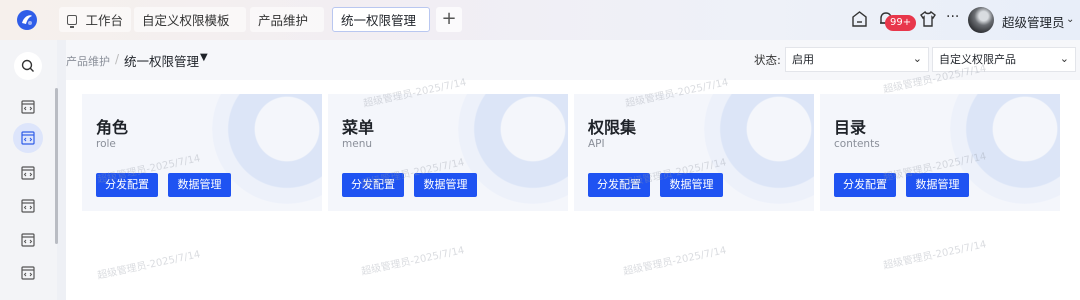 This screenshot has width=1080, height=300. I want to click on status-select-value: 启用, so click(803, 59).